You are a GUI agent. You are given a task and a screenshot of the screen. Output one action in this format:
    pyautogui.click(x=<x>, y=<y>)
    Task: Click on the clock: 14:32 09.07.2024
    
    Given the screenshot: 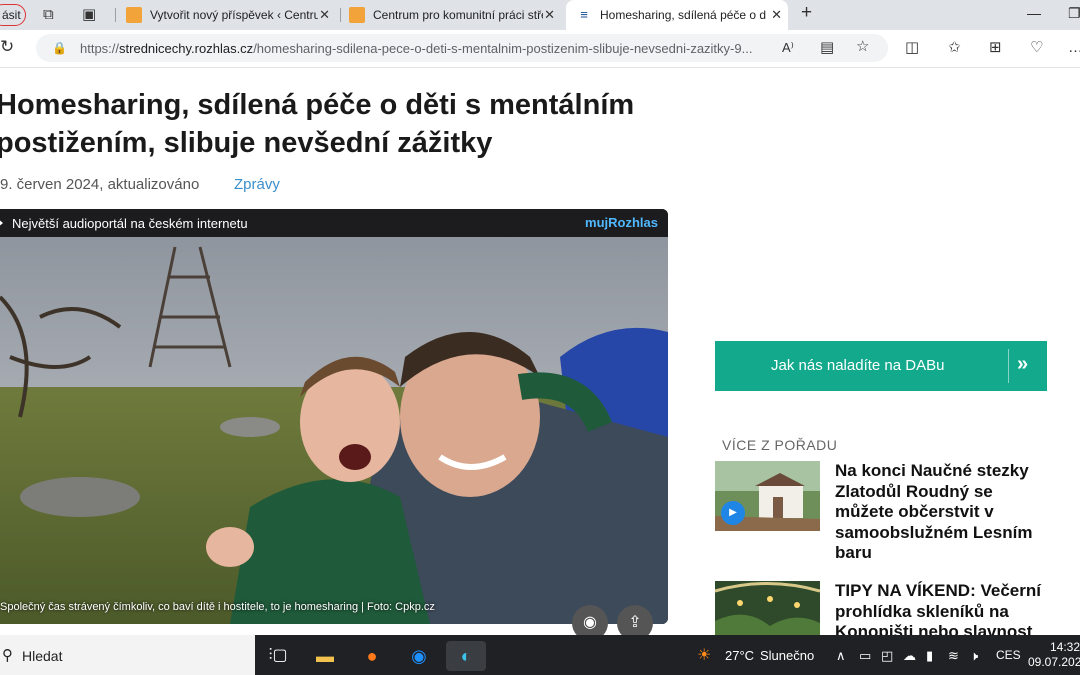 What is the action you would take?
    pyautogui.click(x=1054, y=655)
    